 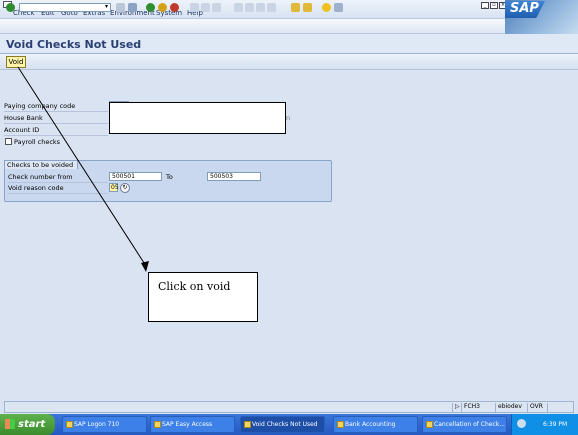 What do you see at coordinates (375, 424) in the screenshot?
I see `taskbar-item-bank-accounting: Bank Accounting` at bounding box center [375, 424].